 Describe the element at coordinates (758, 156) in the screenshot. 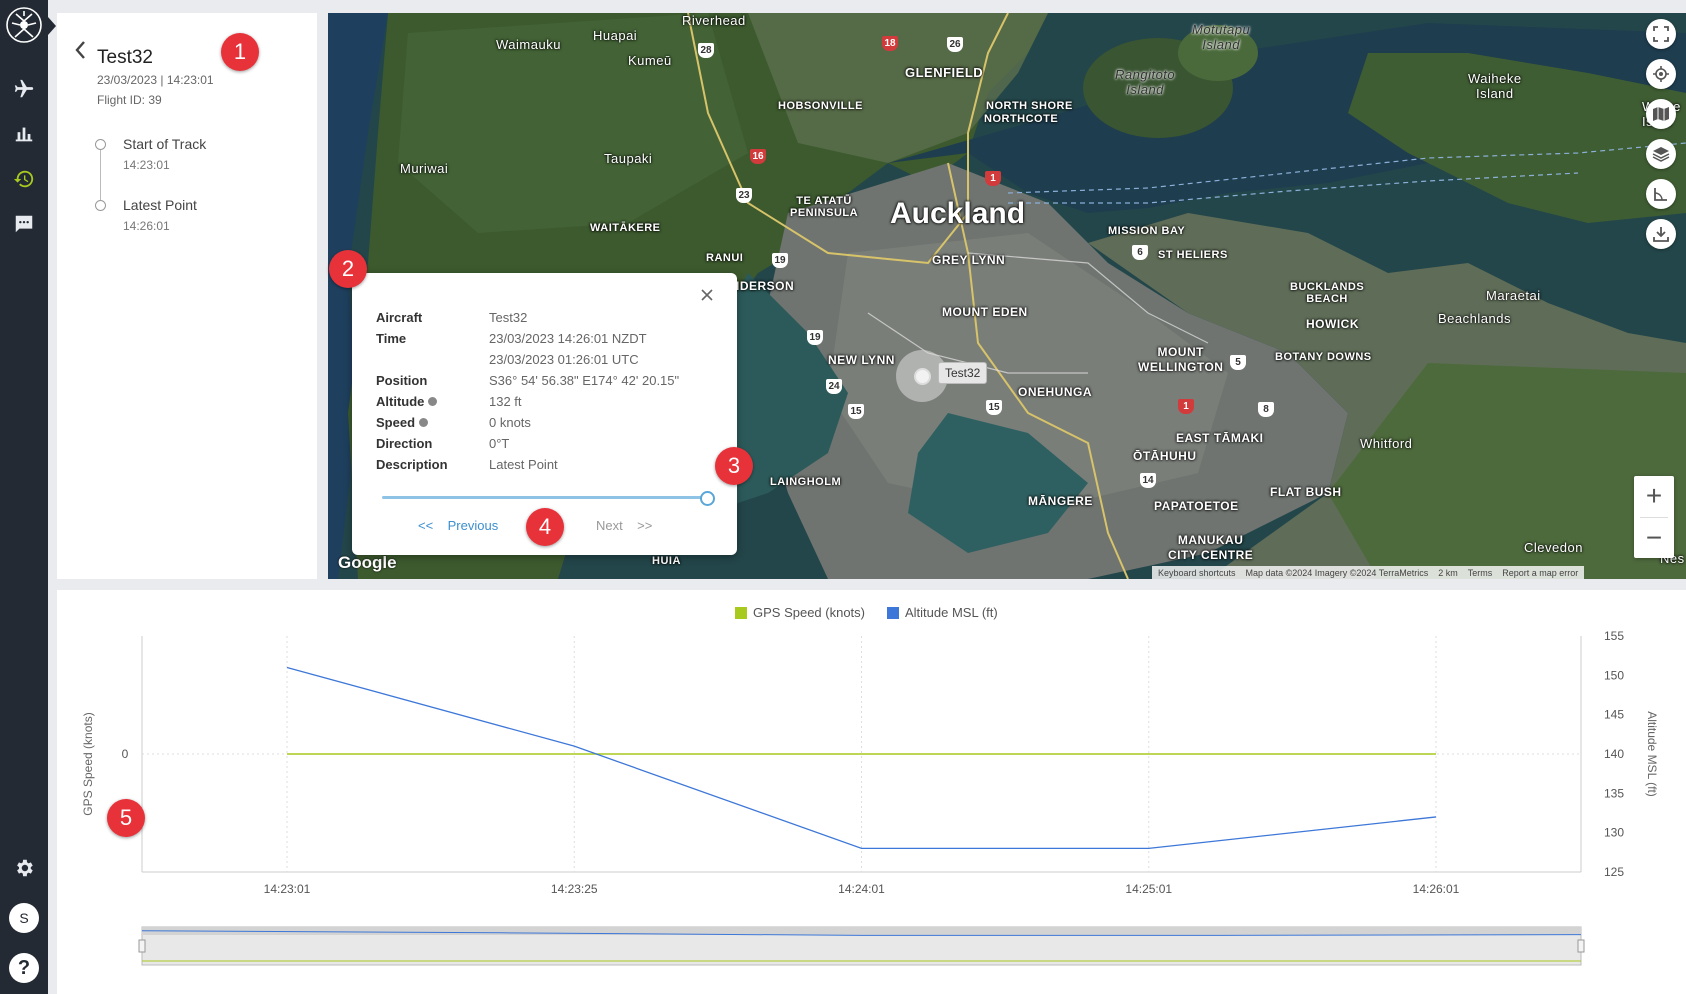

I see `road-shield: 16` at that location.